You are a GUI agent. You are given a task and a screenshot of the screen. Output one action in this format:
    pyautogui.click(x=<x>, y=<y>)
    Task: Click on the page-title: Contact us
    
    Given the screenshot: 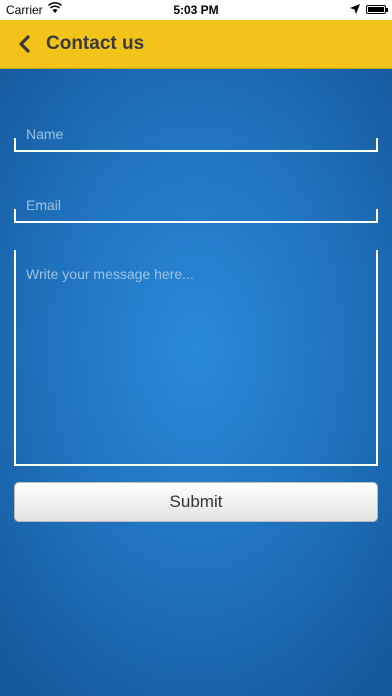 What is the action you would take?
    pyautogui.click(x=95, y=43)
    